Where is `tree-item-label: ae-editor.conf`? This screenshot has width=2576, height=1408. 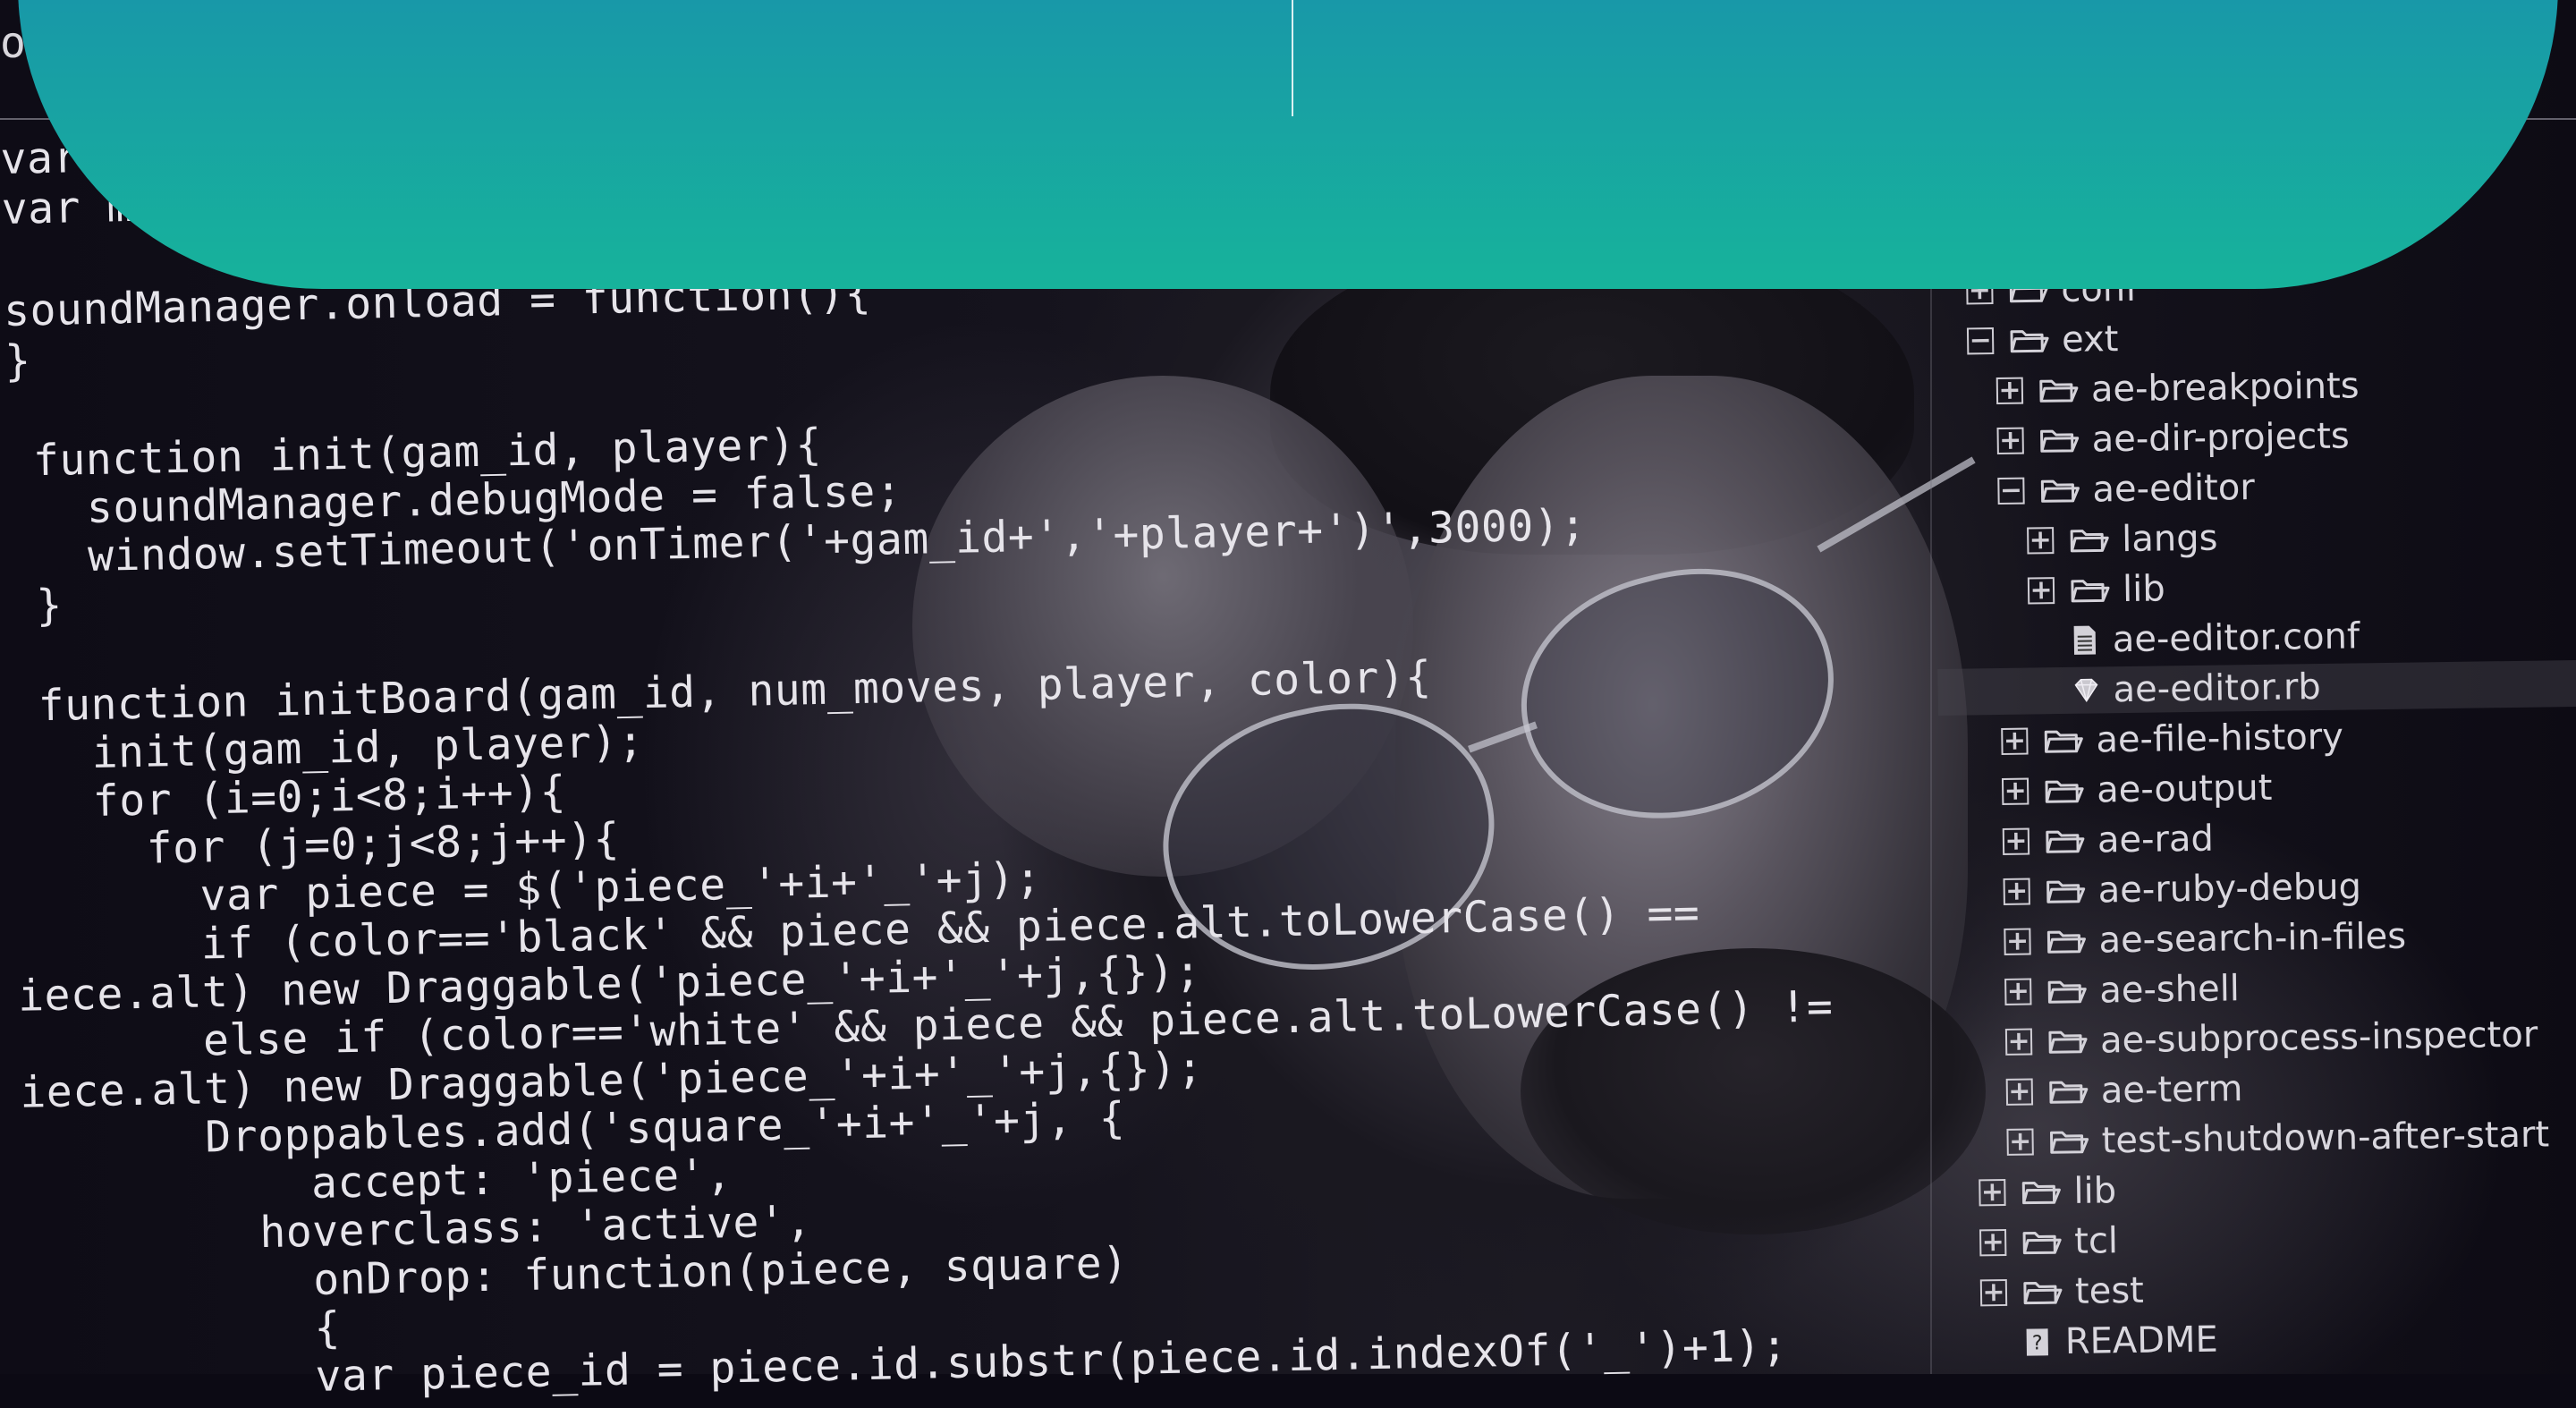
tree-item-label: ae-editor.conf is located at coordinates (2236, 638).